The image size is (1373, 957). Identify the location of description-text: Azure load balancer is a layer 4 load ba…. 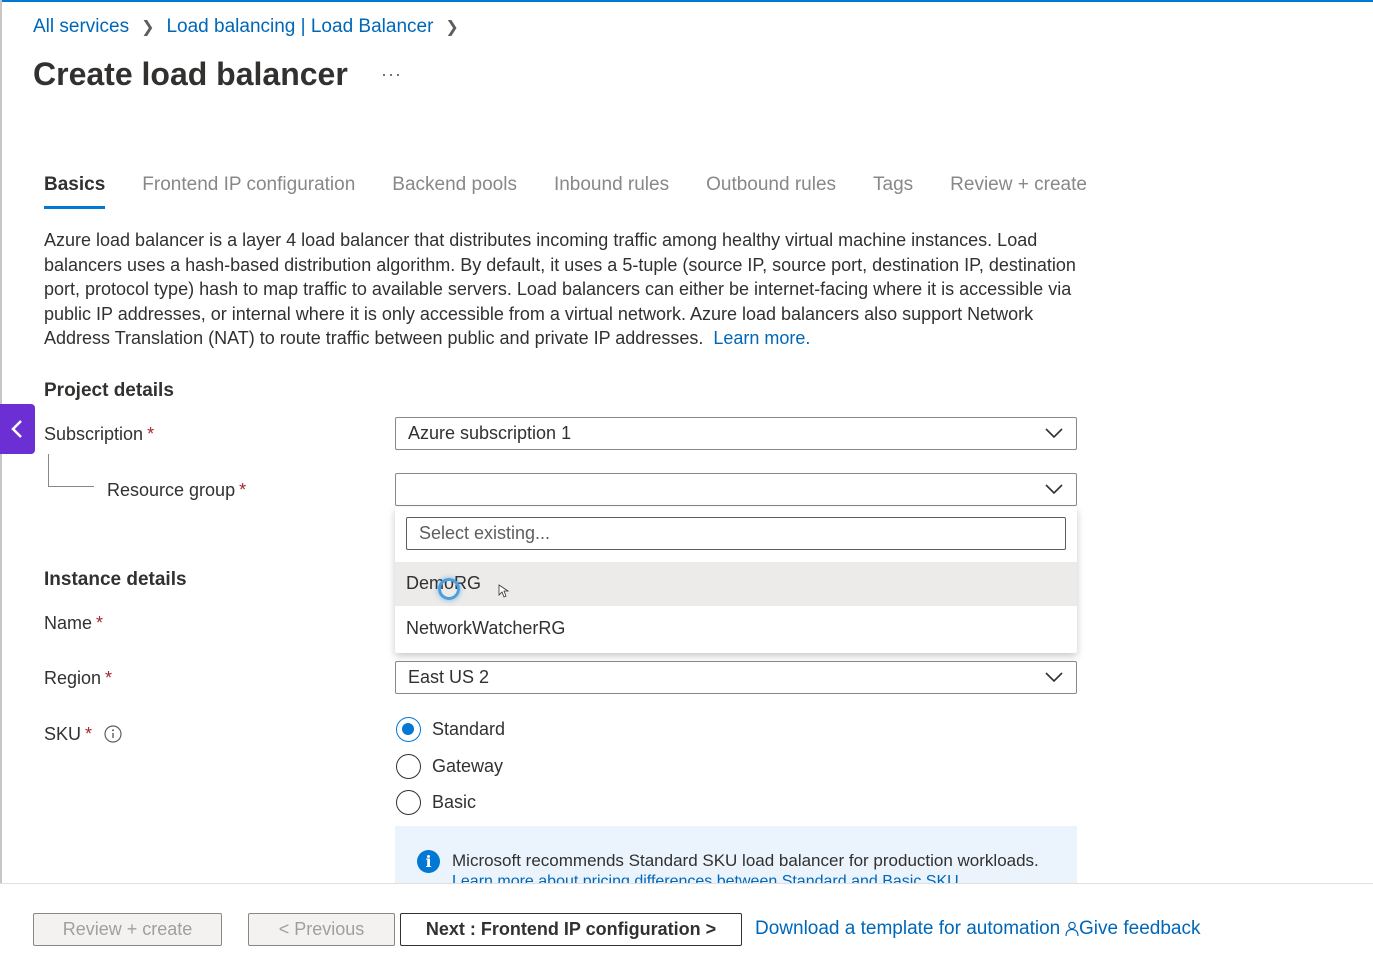
(560, 289).